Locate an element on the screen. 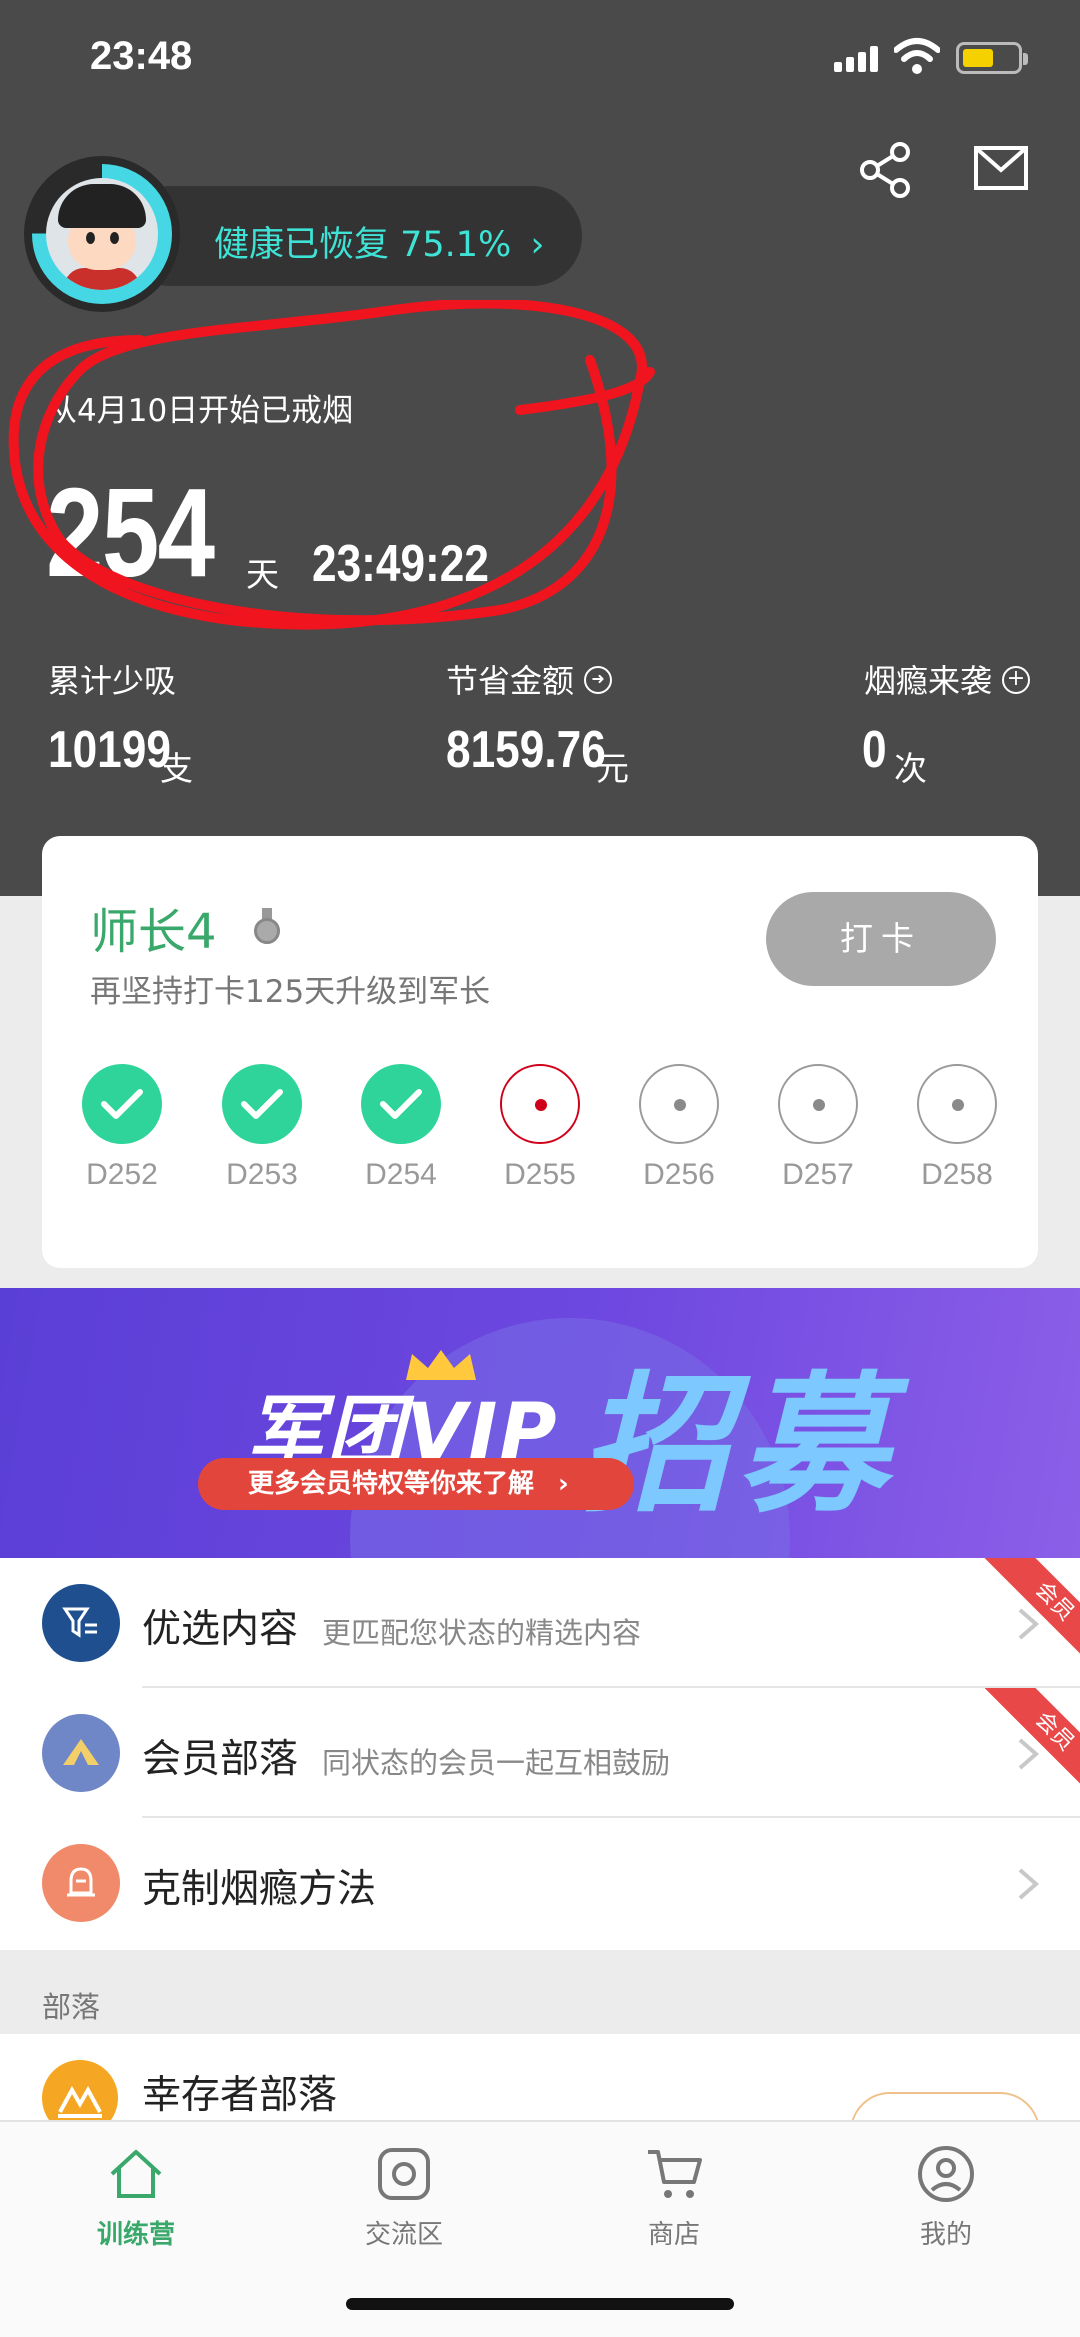  tab-community: 交流区 is located at coordinates (404, 2197).